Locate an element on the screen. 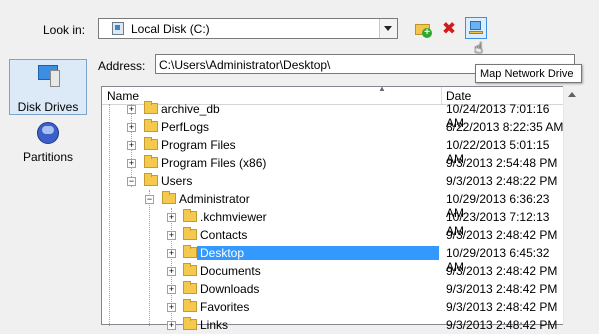 The height and width of the screenshot is (334, 599). vertical-scrollbar is located at coordinates (572, 205).